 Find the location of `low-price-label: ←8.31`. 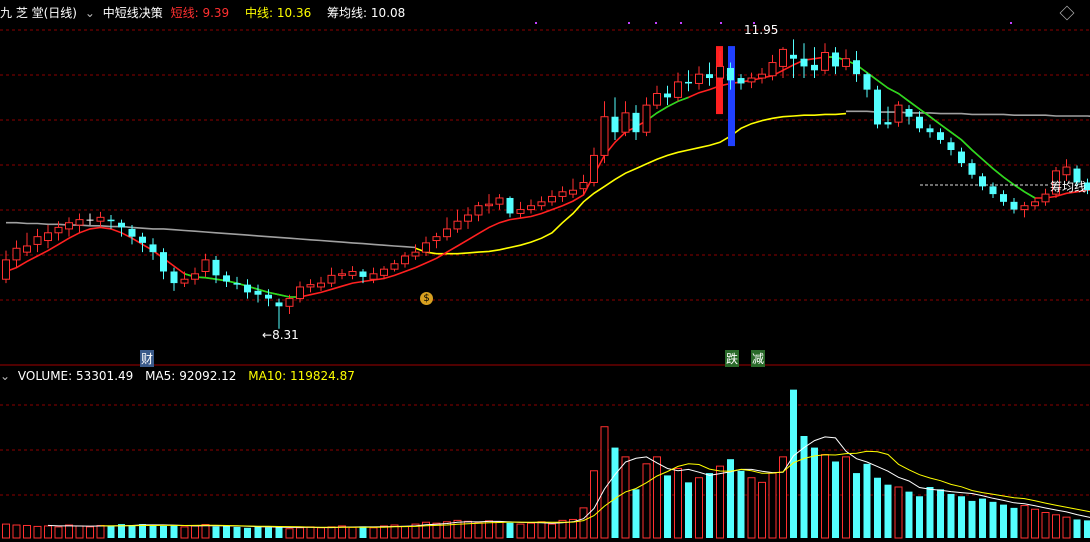

low-price-label: ←8.31 is located at coordinates (280, 335).